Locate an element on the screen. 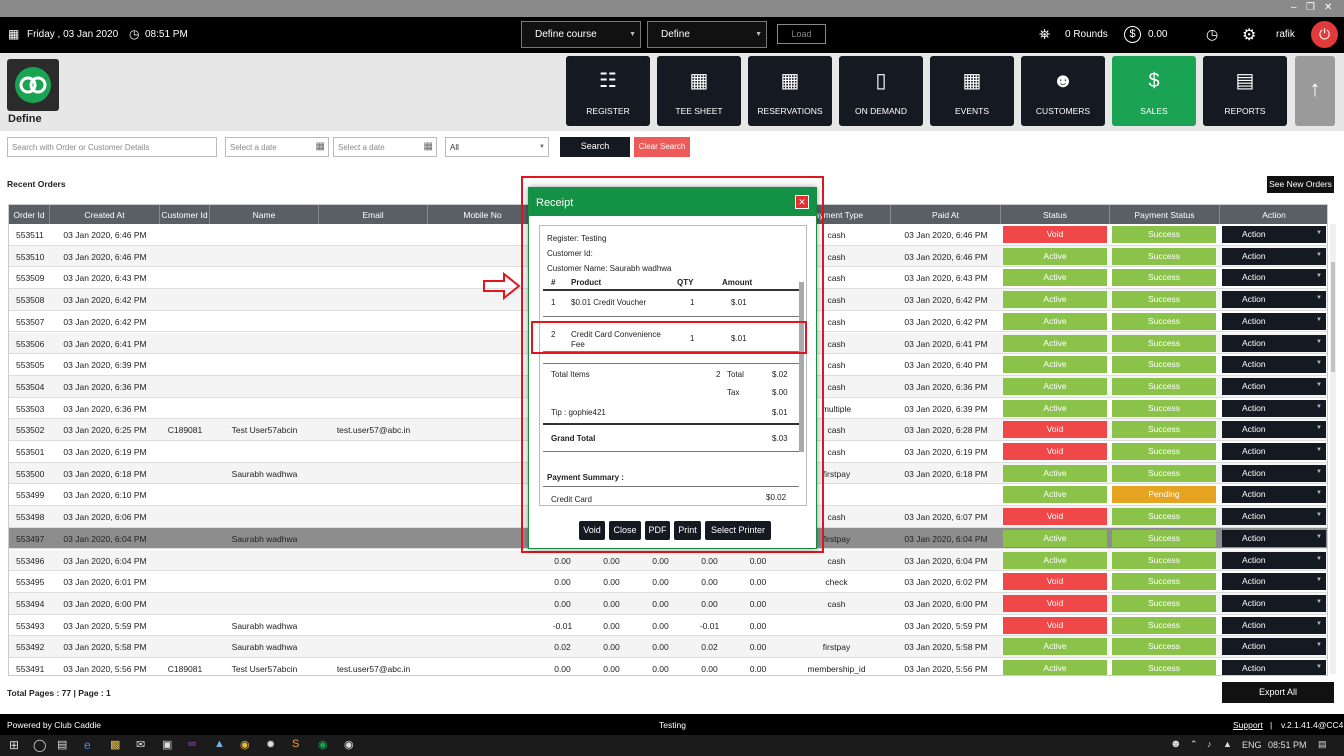 This screenshot has height=756, width=1344. mail-icon: ✉ is located at coordinates (140, 744).